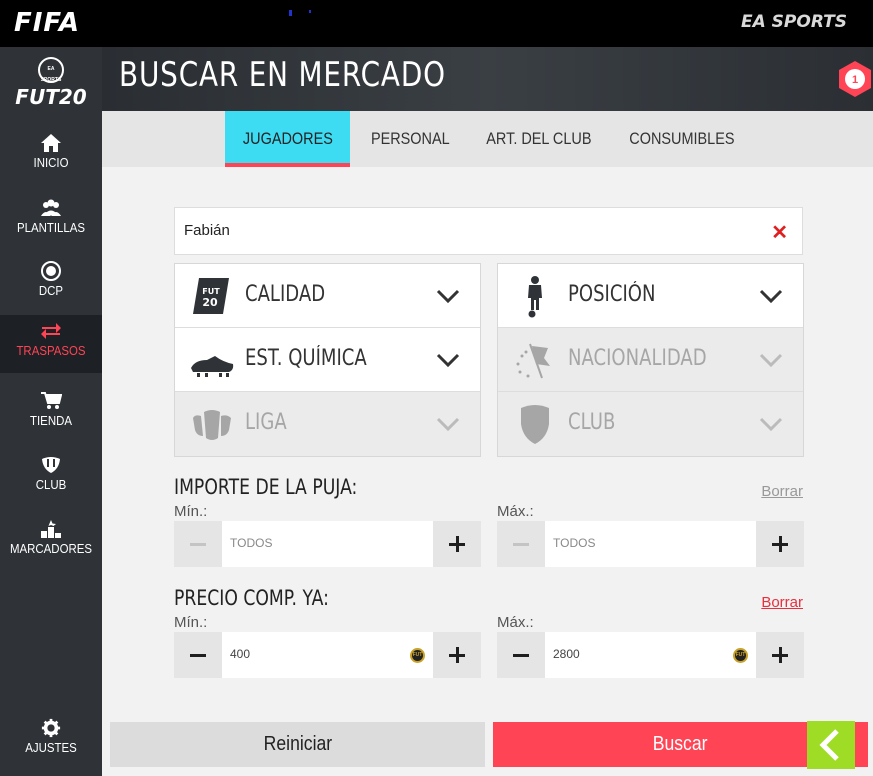  What do you see at coordinates (612, 294) in the screenshot?
I see `filter-label: POSICIÓN` at bounding box center [612, 294].